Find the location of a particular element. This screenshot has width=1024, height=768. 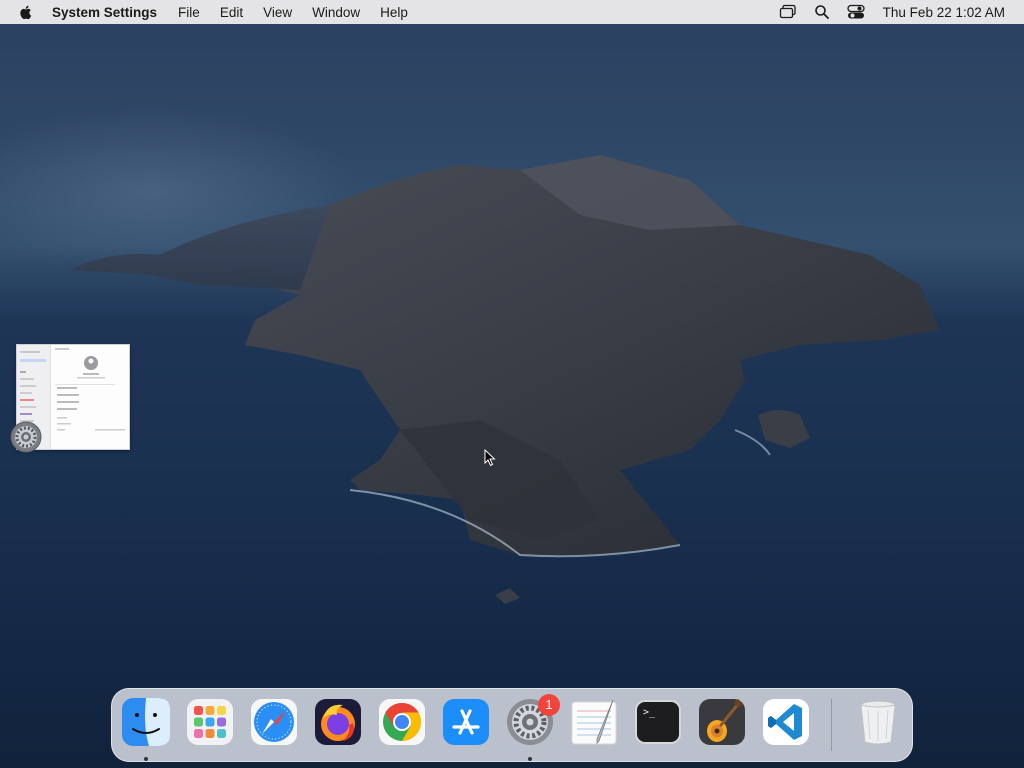

menu-window: Window is located at coordinates (336, 12).